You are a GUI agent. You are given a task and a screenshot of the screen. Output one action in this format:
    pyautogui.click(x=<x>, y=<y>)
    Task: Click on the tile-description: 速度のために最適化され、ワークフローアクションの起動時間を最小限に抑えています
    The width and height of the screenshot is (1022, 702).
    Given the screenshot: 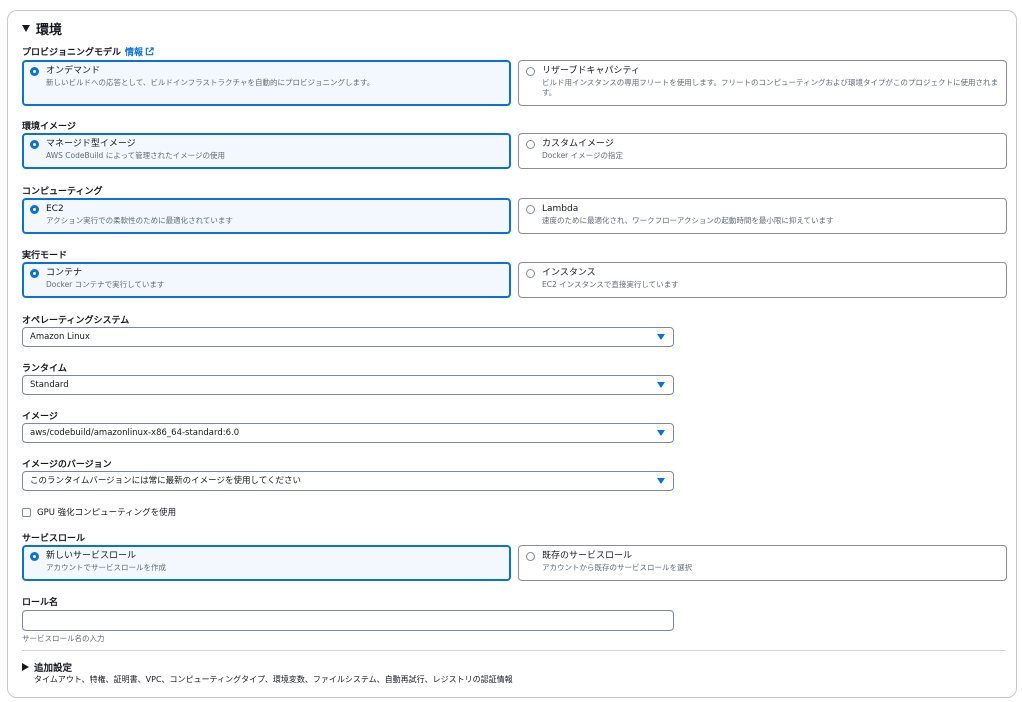 What is the action you would take?
    pyautogui.click(x=688, y=220)
    